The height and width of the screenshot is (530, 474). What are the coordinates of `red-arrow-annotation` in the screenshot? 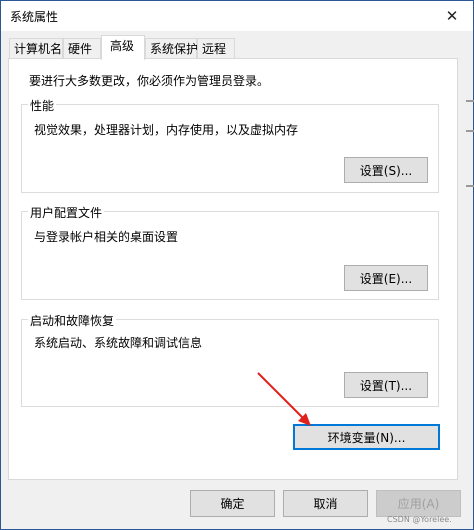 It's located at (284, 399).